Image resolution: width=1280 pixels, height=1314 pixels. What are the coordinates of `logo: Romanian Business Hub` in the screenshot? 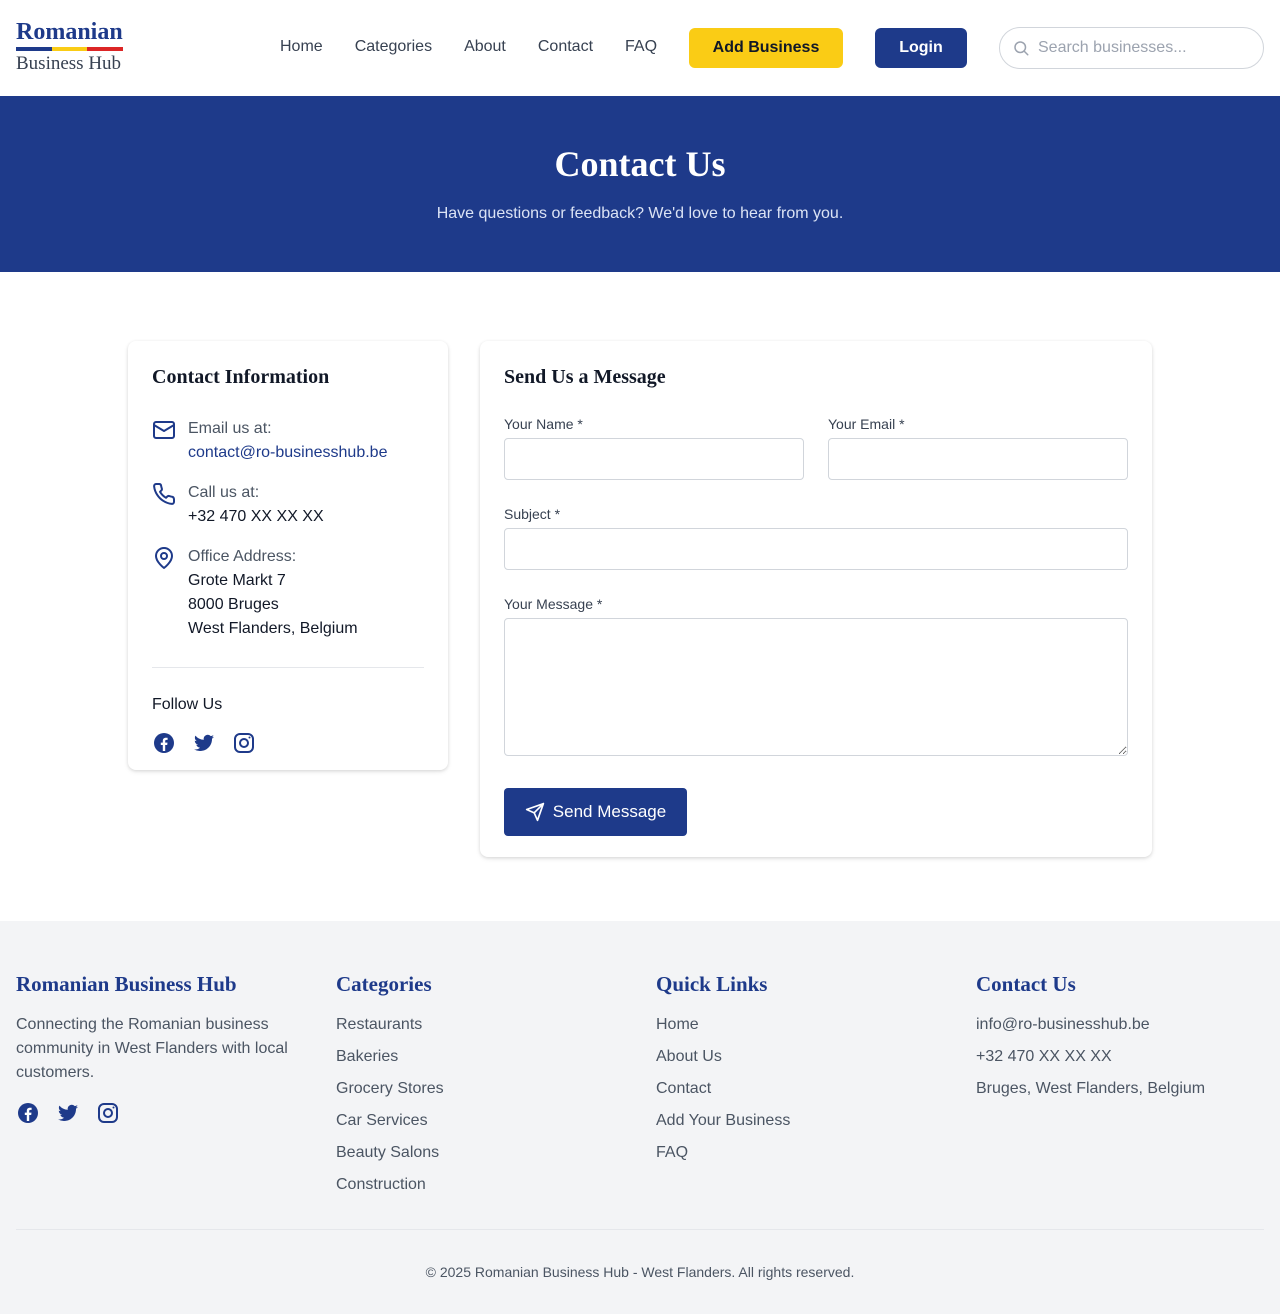 It's located at (70, 46).